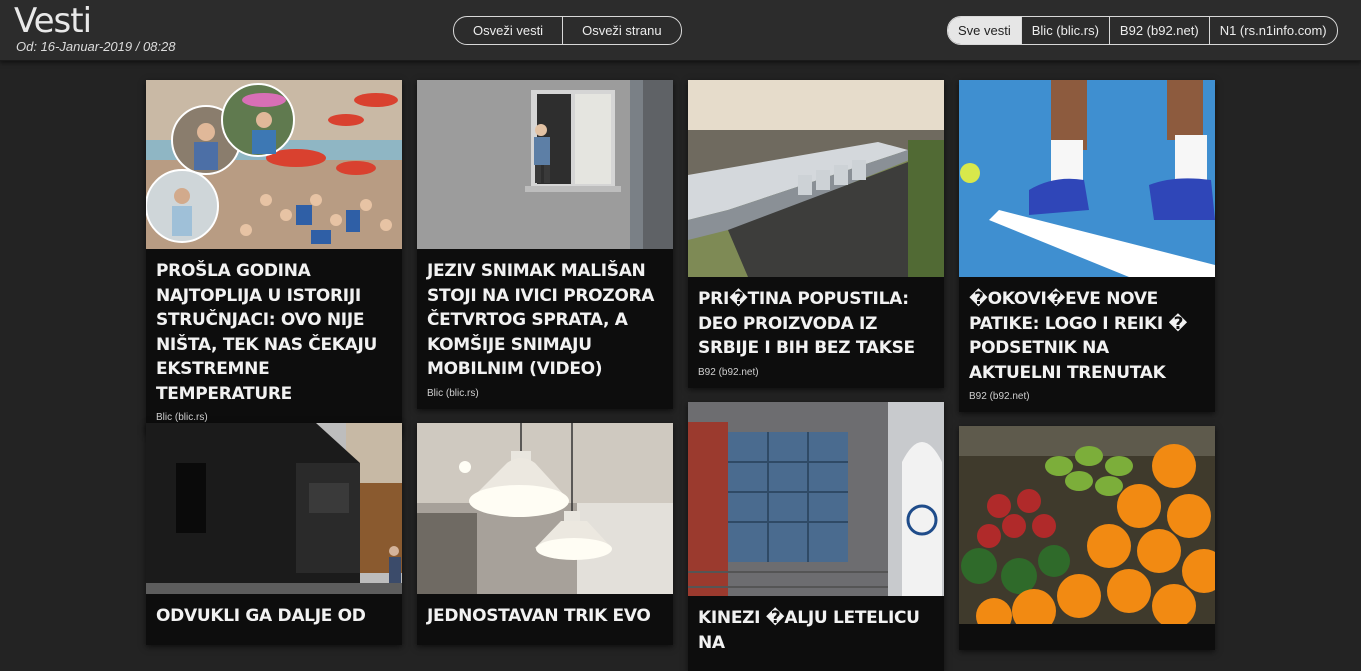 The width and height of the screenshot is (1361, 671). Describe the element at coordinates (274, 613) in the screenshot. I see `news-headline: Odvukli ga dalje od` at that location.